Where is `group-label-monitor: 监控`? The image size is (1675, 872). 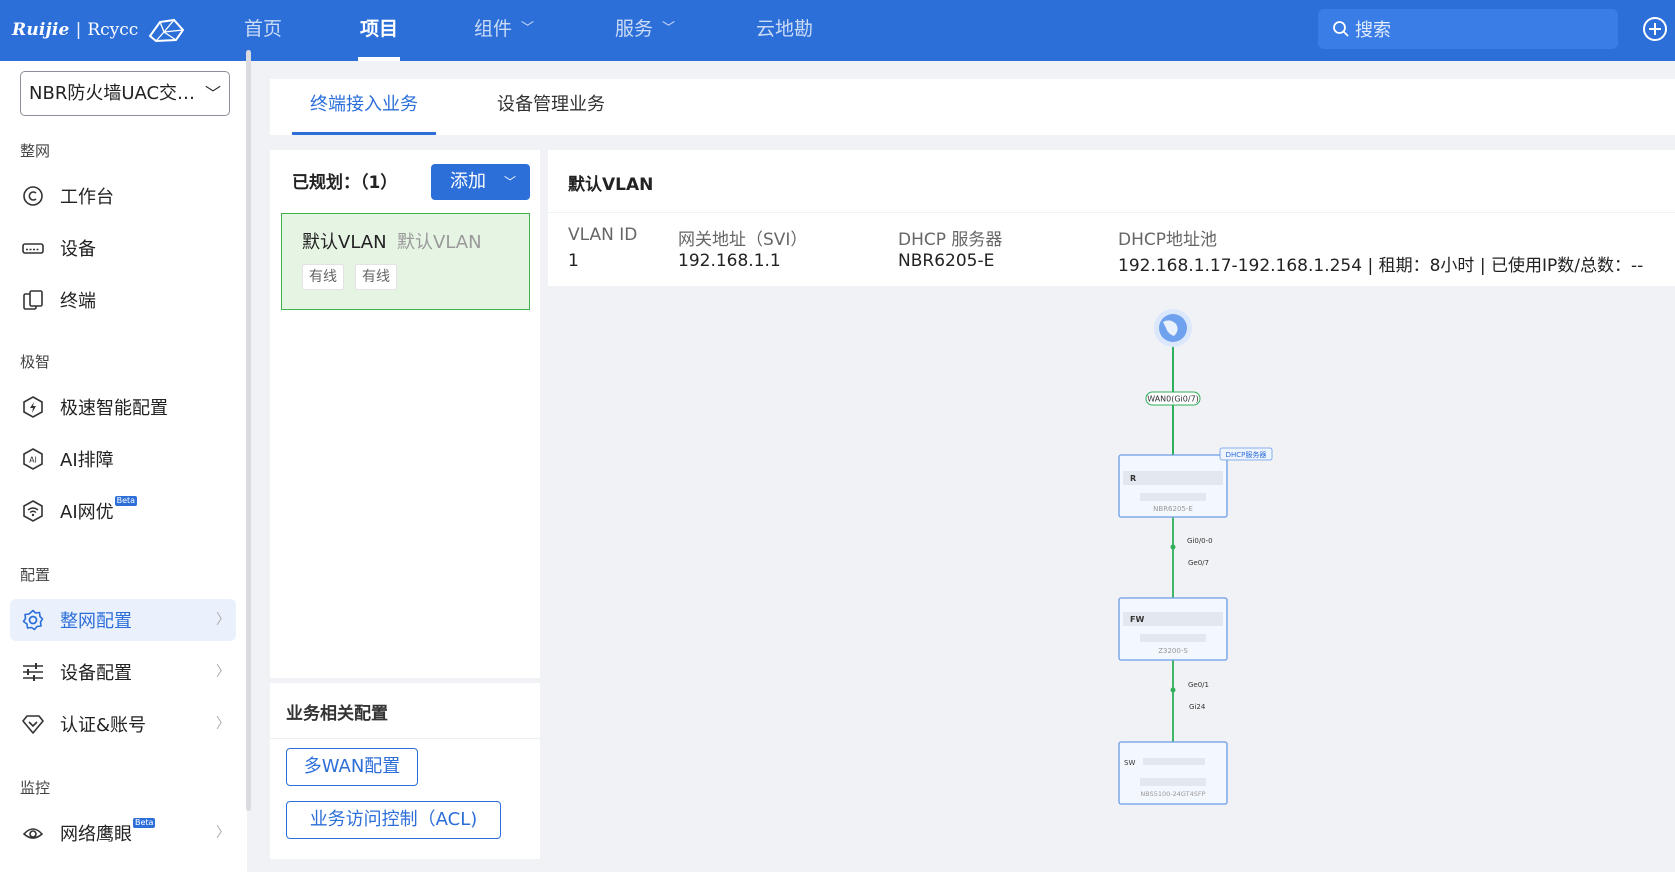 group-label-monitor: 监控 is located at coordinates (35, 788).